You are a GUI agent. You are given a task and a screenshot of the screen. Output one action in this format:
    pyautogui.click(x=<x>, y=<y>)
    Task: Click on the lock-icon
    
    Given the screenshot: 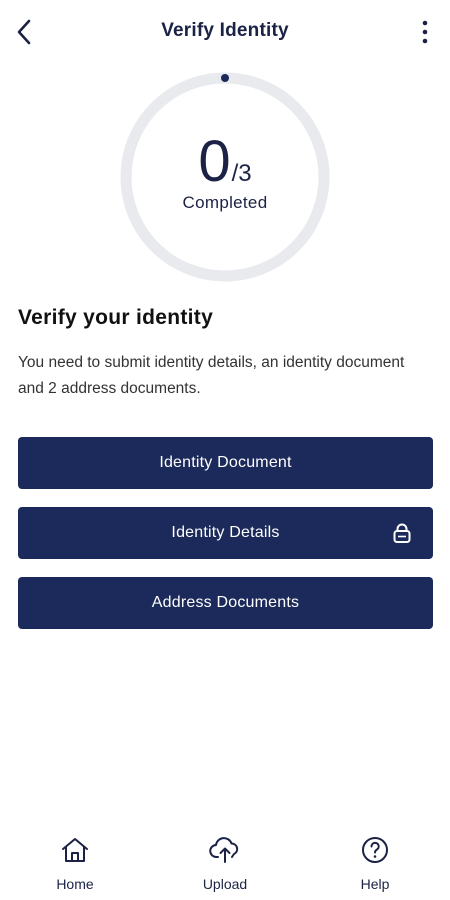 What is the action you would take?
    pyautogui.click(x=402, y=533)
    